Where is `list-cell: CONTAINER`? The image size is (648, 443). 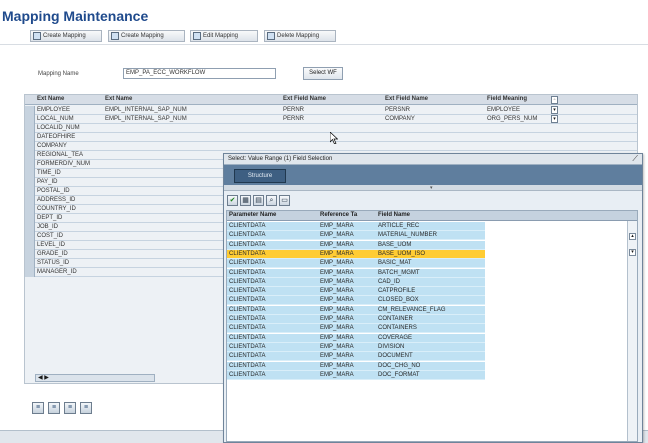 list-cell: CONTAINER is located at coordinates (395, 319).